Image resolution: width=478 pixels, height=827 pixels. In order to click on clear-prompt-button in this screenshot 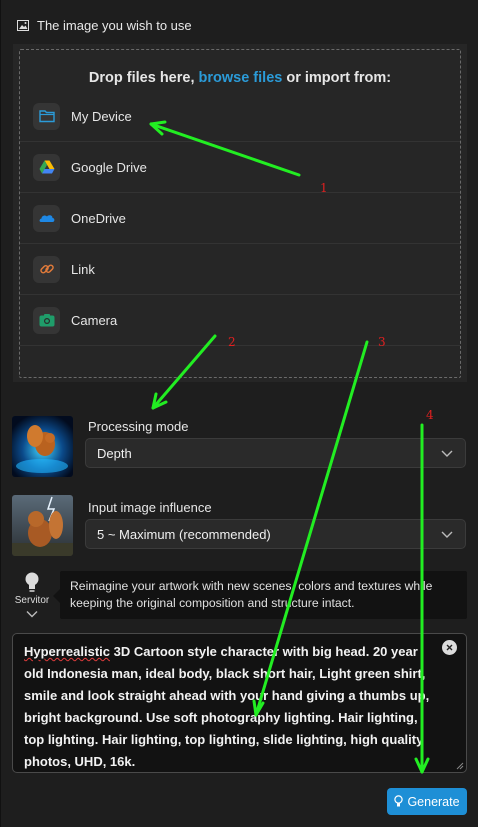, I will do `click(449, 647)`.